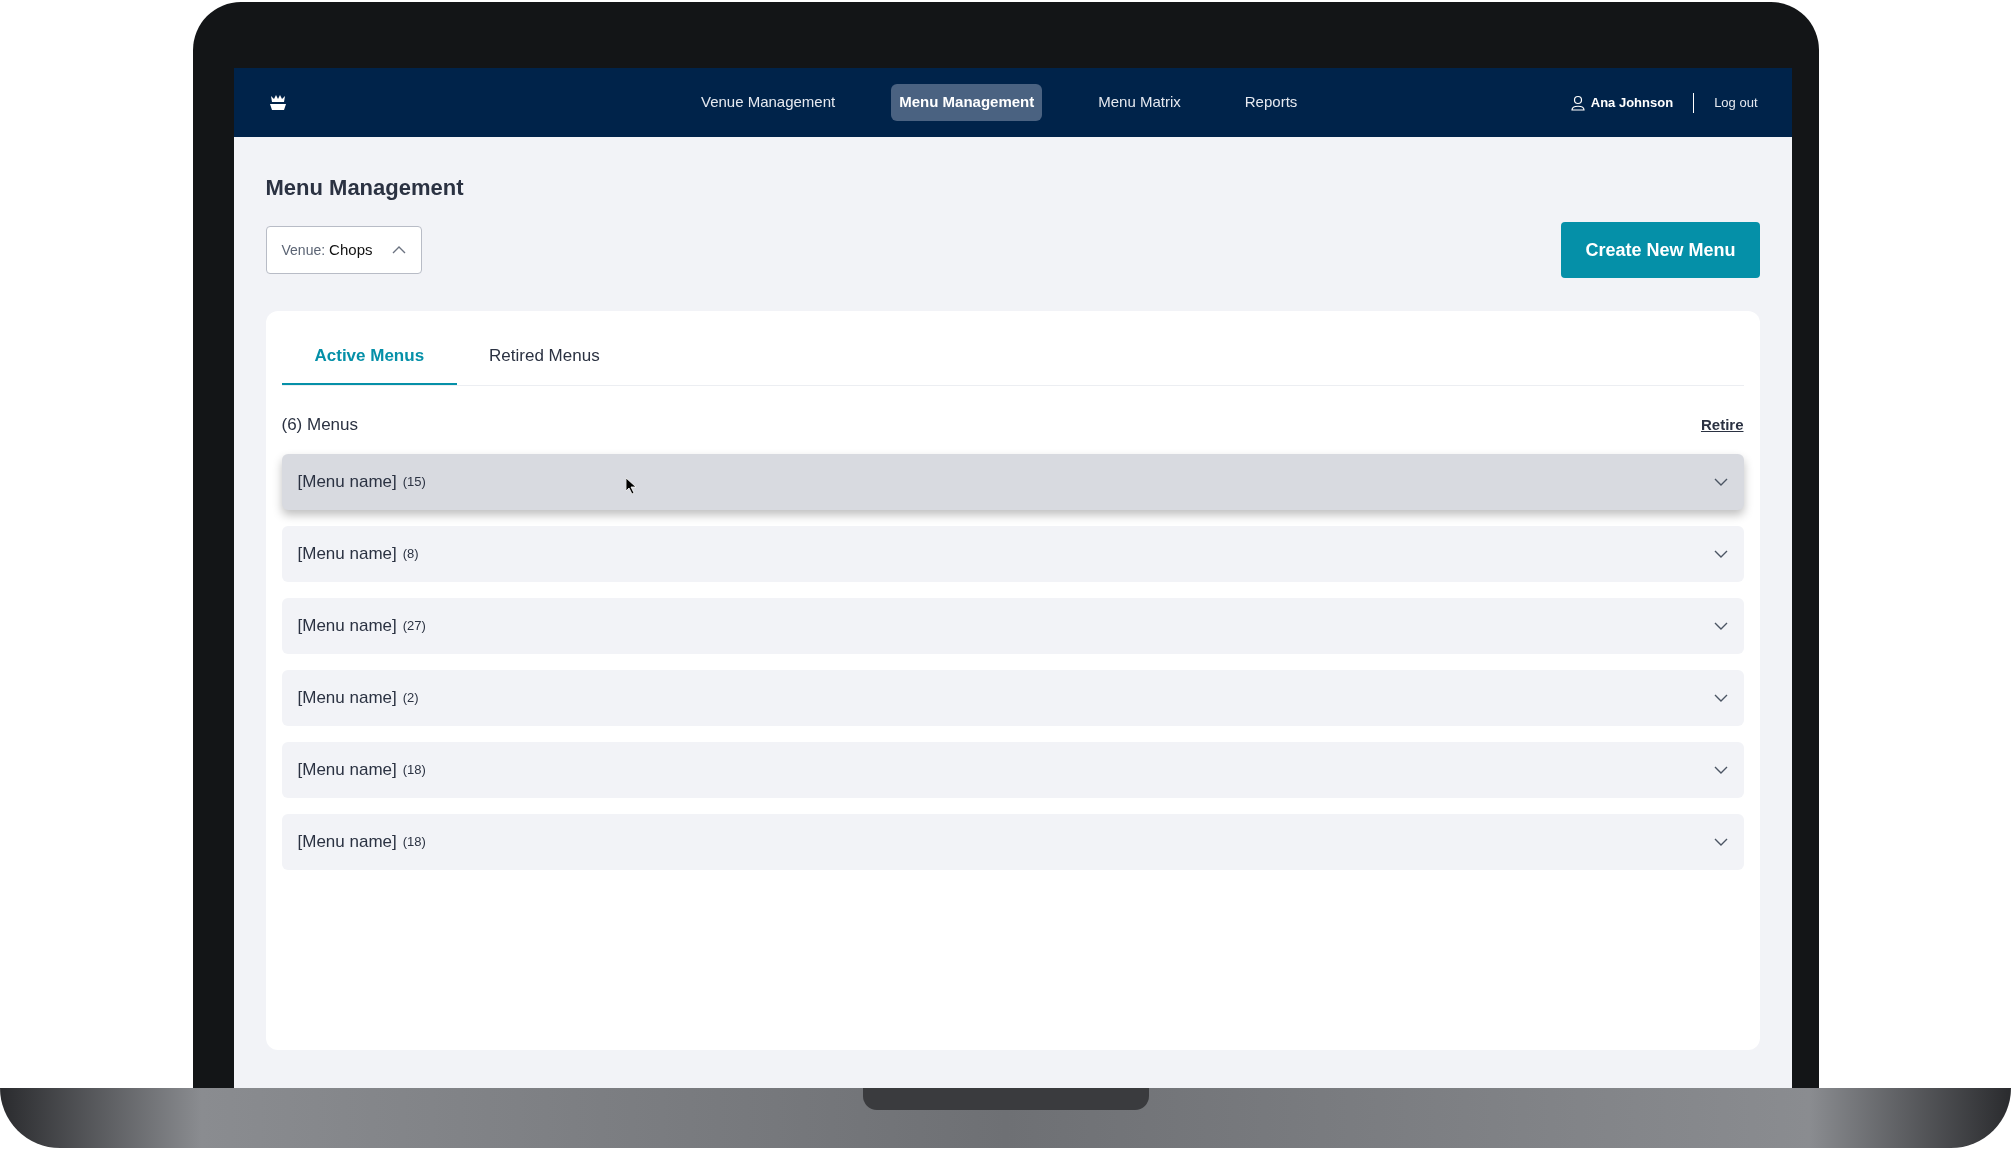 This screenshot has width=2011, height=1171. What do you see at coordinates (1012, 697) in the screenshot?
I see `menu-row: [Menu name] (2)` at bounding box center [1012, 697].